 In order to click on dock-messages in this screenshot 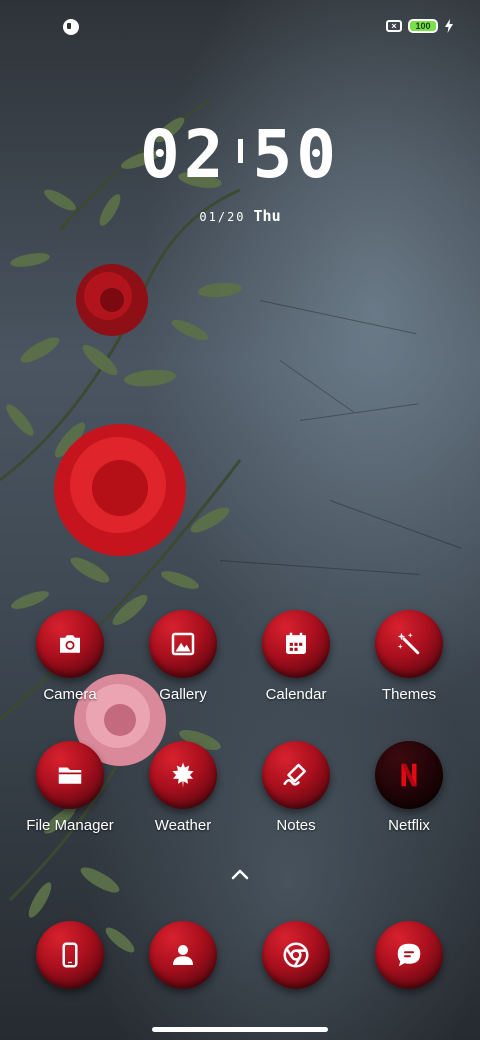, I will do `click(409, 955)`.